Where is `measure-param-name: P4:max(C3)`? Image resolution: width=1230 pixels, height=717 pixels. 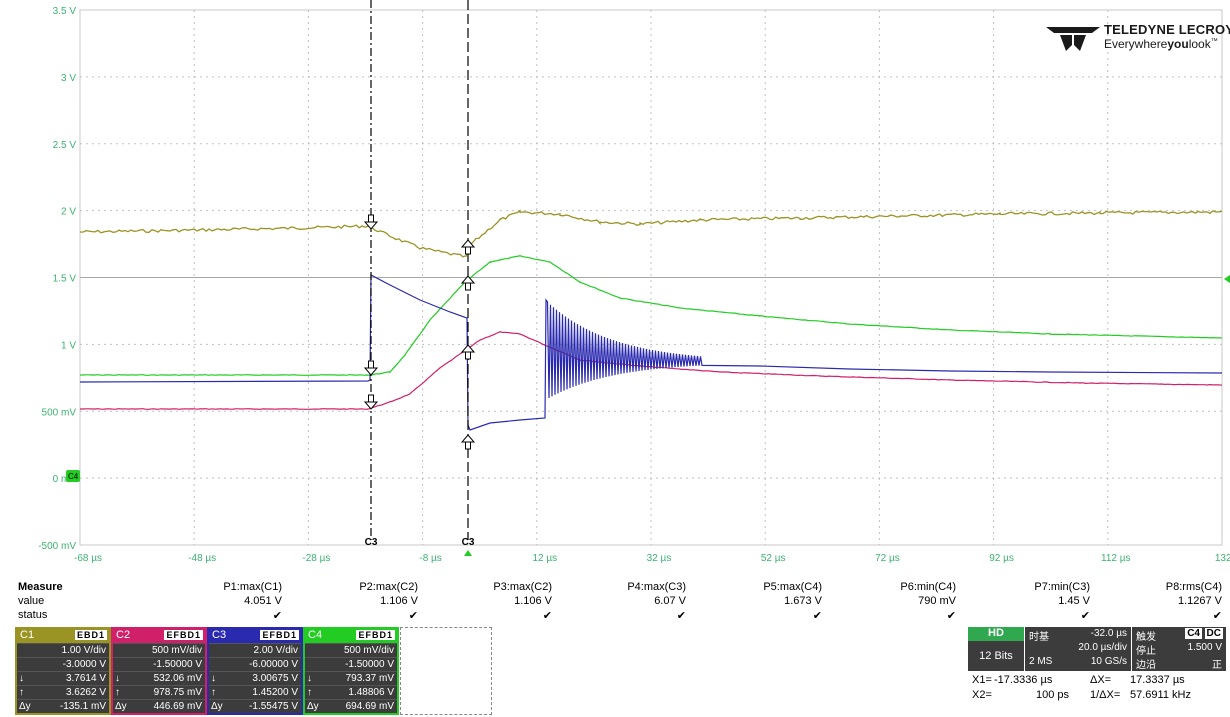 measure-param-name: P4:max(C3) is located at coordinates (626, 587).